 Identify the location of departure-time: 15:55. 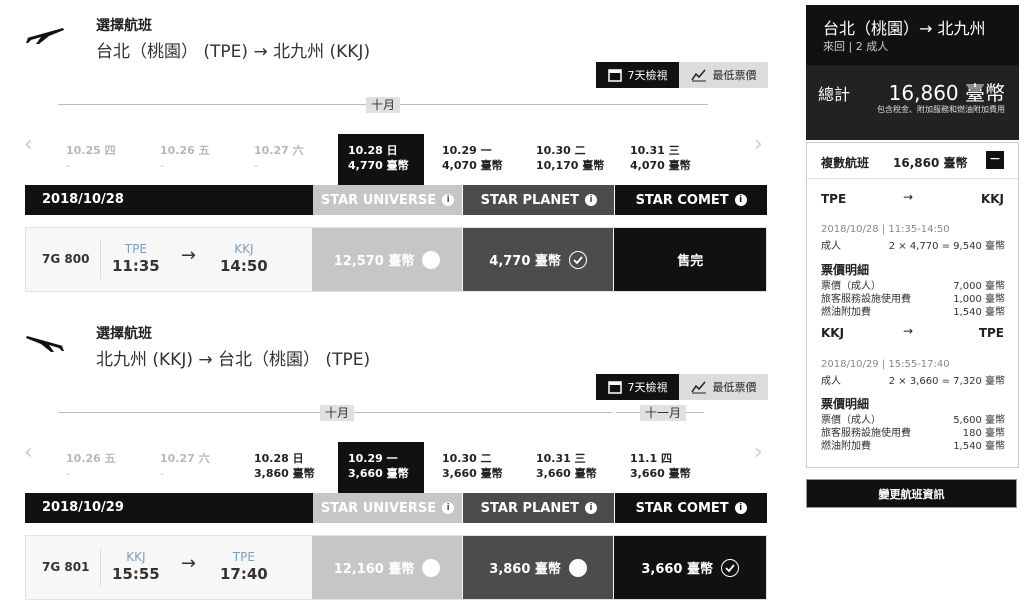
(135, 574).